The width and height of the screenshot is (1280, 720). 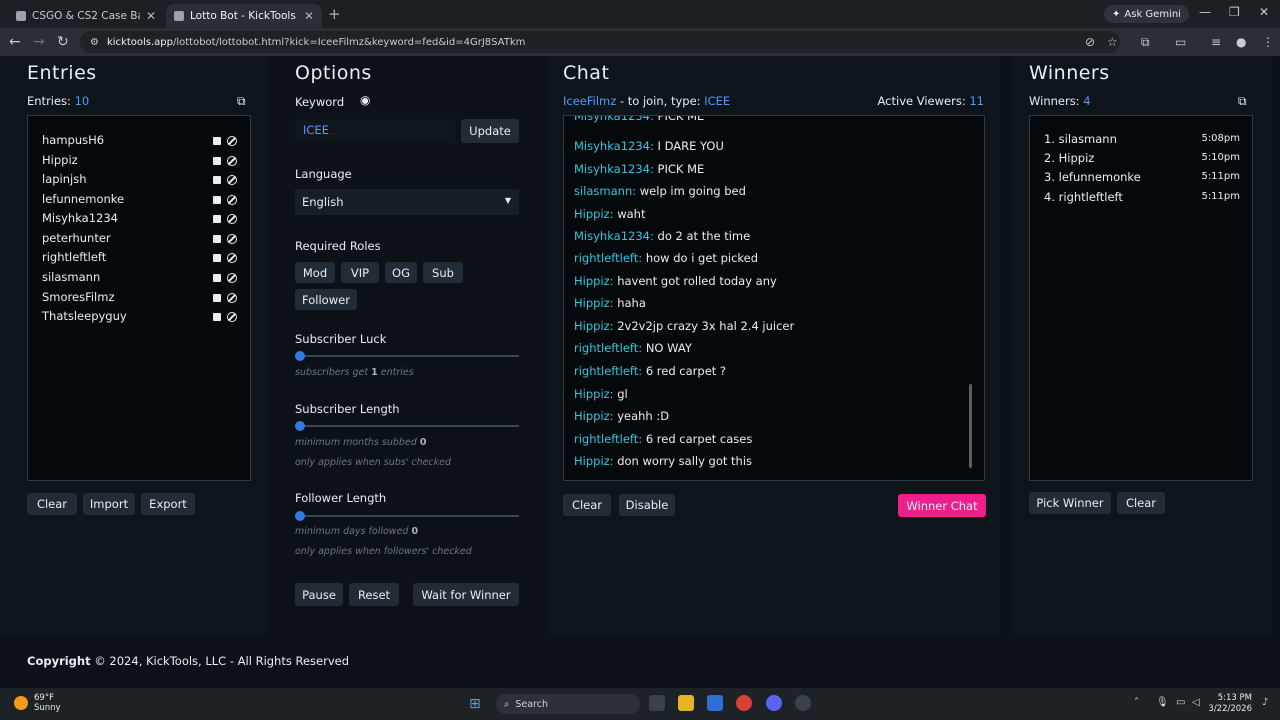 What do you see at coordinates (109, 504) in the screenshot?
I see `import-button: Import` at bounding box center [109, 504].